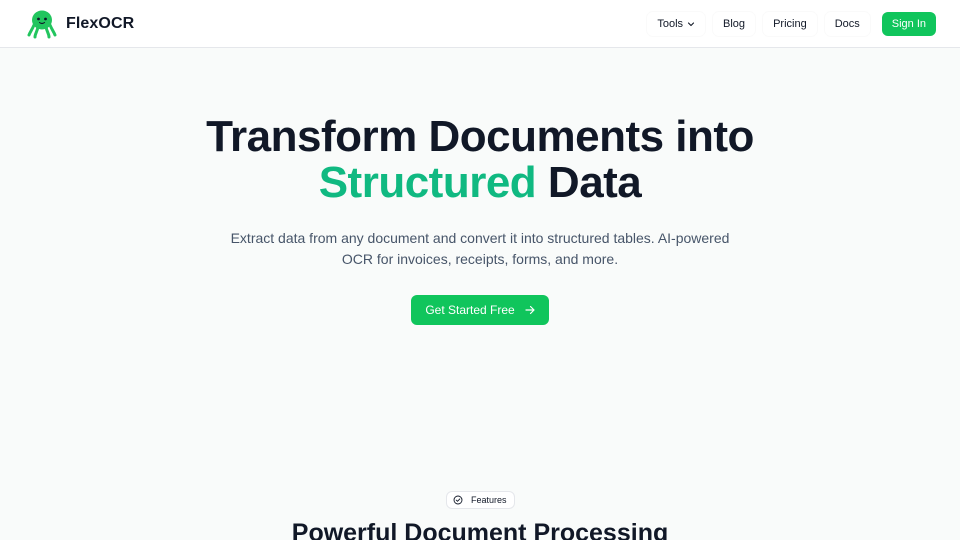 Image resolution: width=960 pixels, height=540 pixels. Describe the element at coordinates (691, 24) in the screenshot. I see `chevron-down-icon` at that location.